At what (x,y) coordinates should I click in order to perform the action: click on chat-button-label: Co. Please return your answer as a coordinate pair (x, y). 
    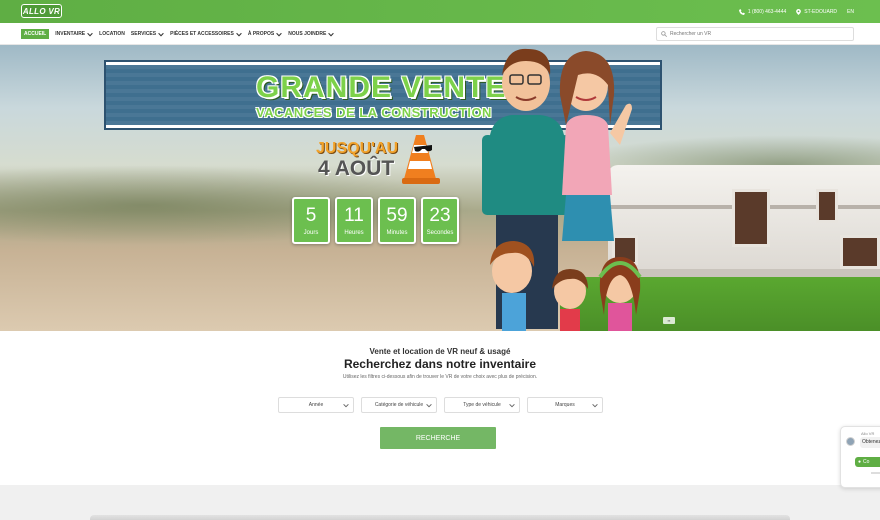
    Looking at the image, I should click on (866, 462).